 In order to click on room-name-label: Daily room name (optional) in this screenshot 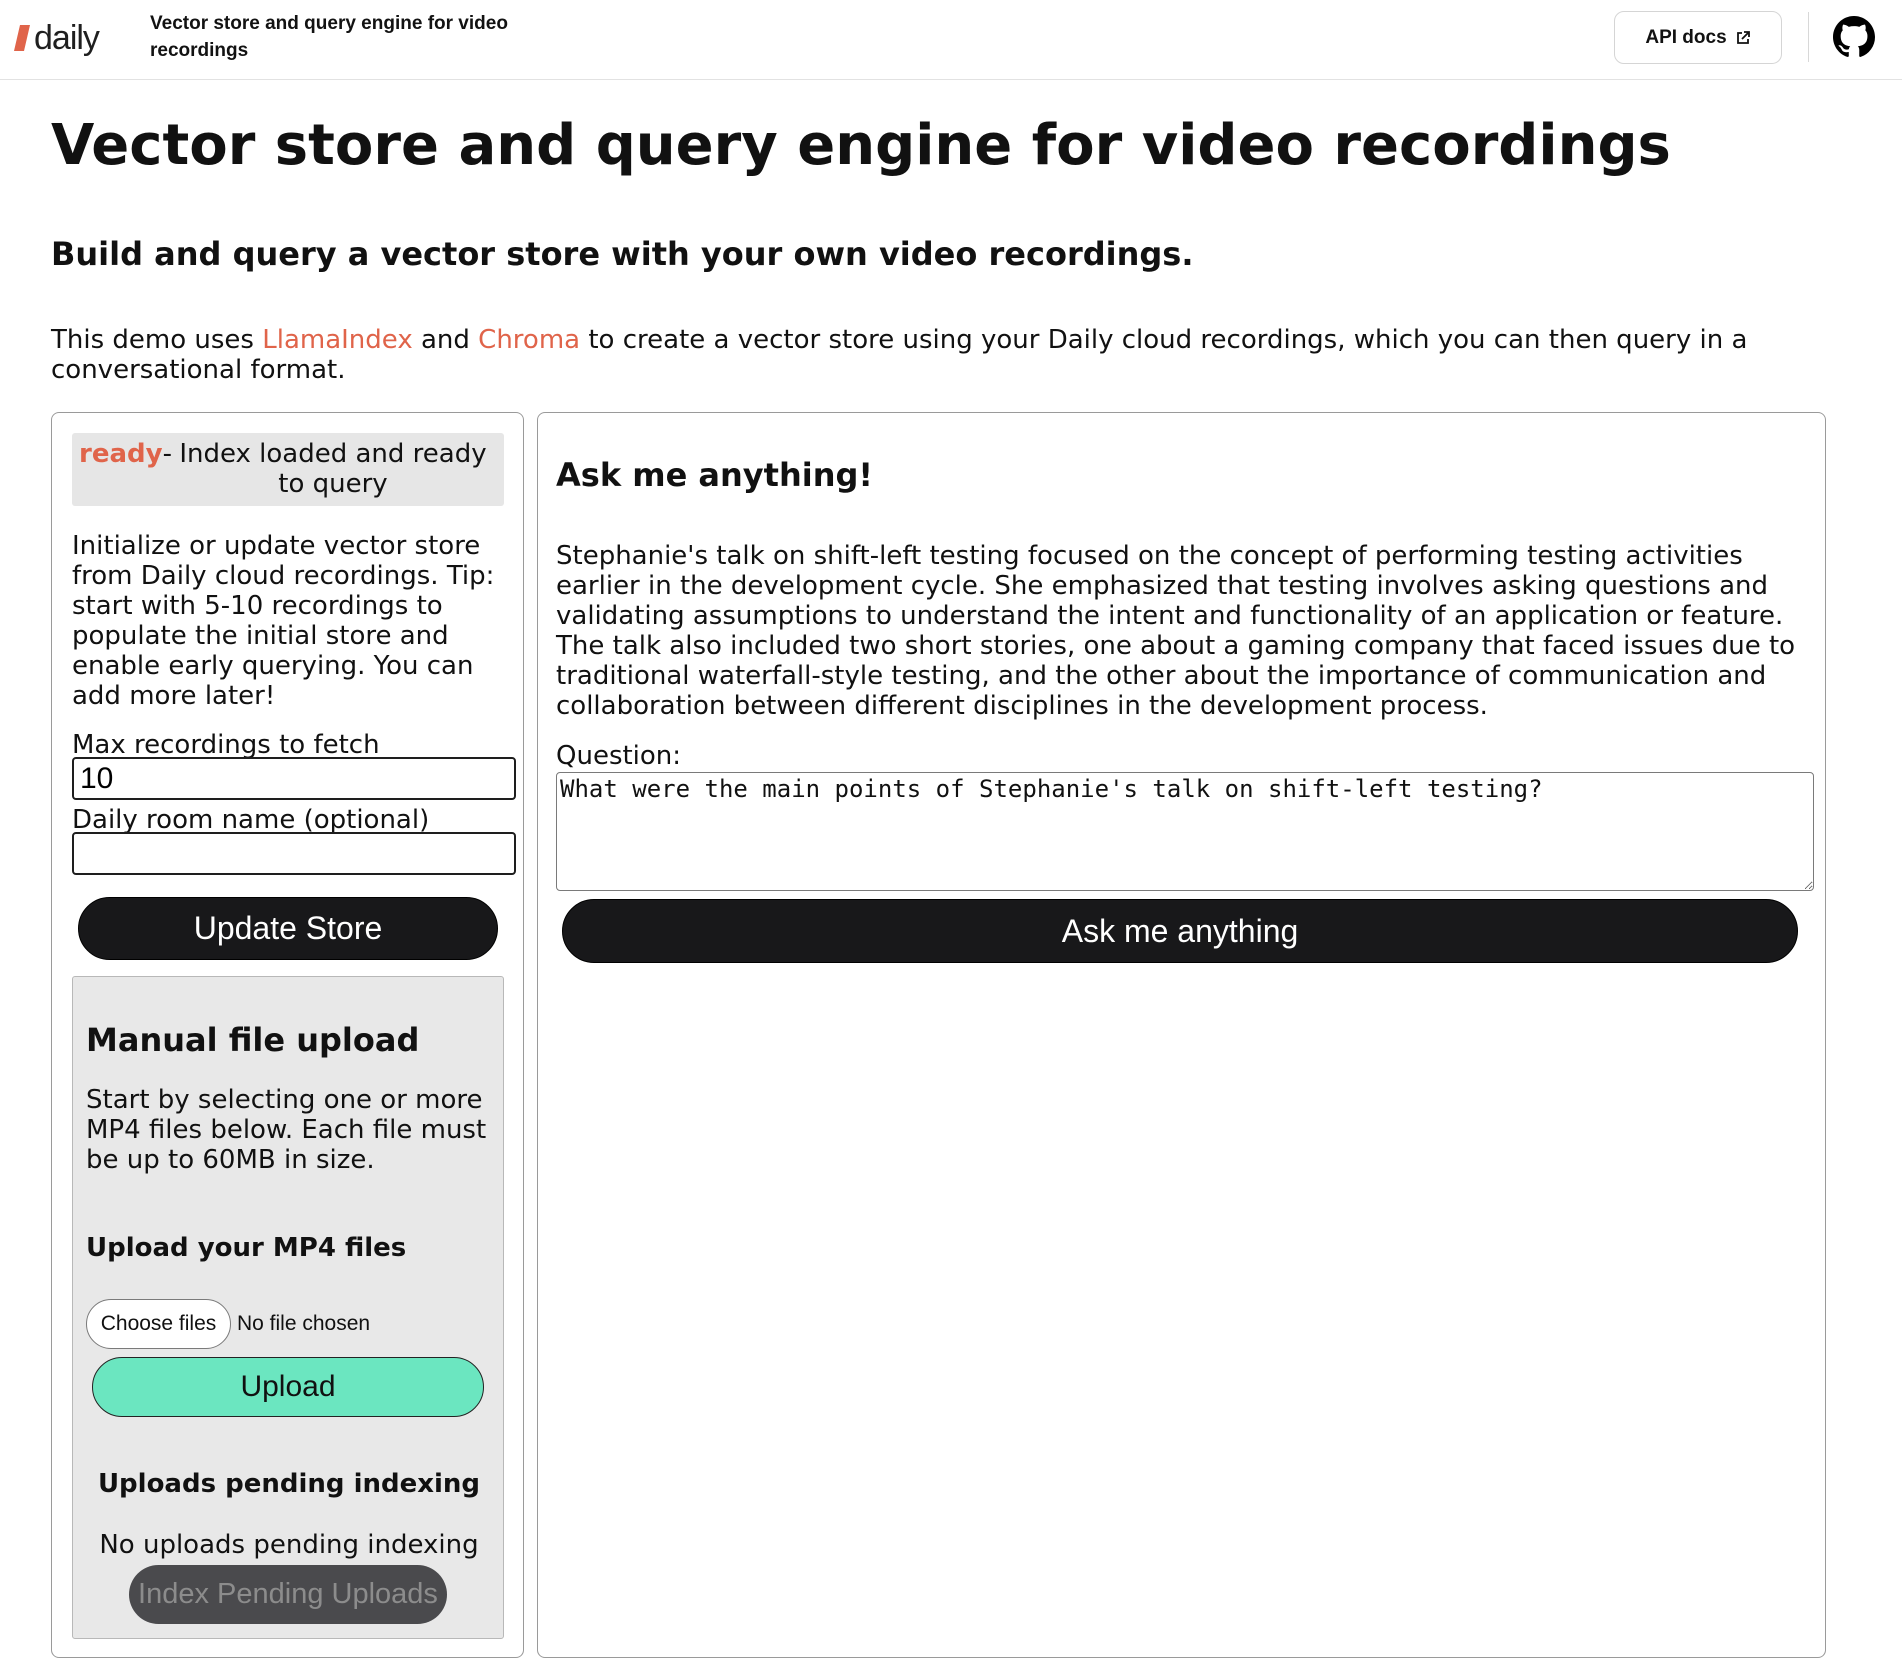, I will do `click(251, 820)`.